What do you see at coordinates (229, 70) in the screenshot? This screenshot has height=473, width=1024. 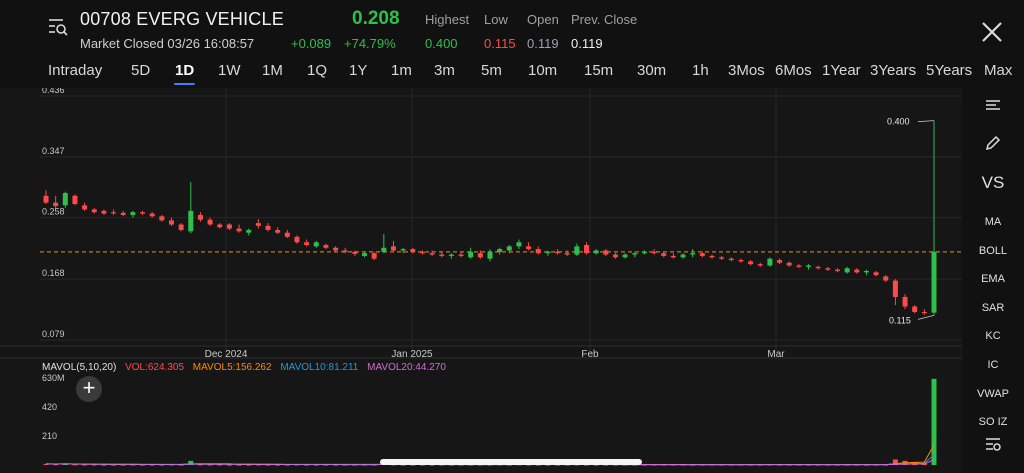 I see `tab-1w: 1W` at bounding box center [229, 70].